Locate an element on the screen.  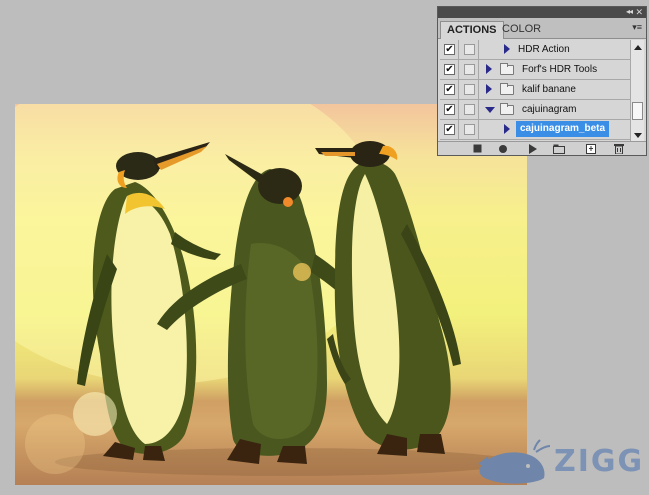
tab-color: COLOR is located at coordinates (521, 30).